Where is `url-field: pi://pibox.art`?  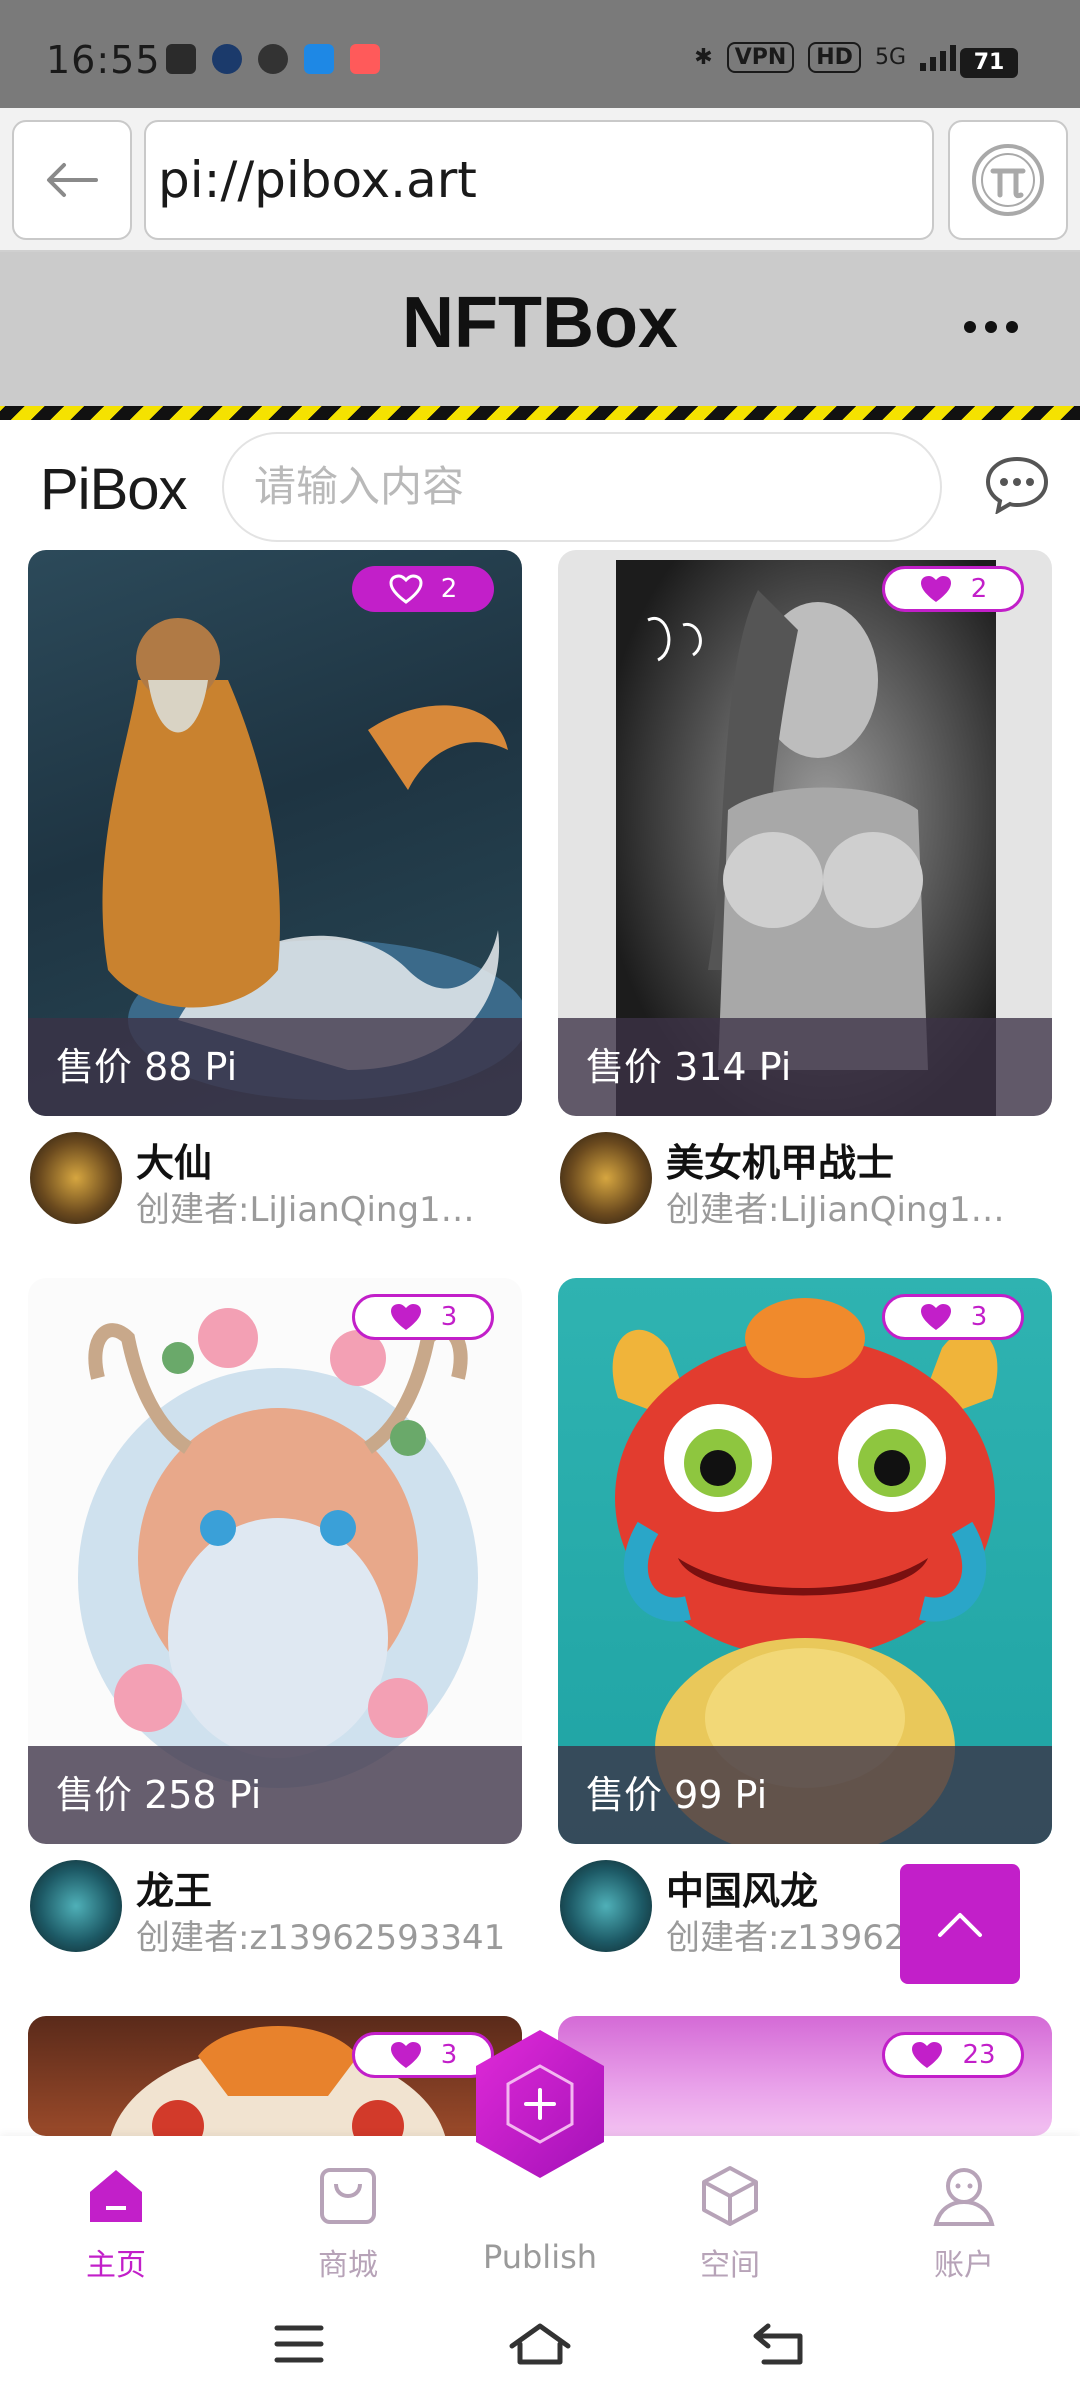 url-field: pi://pibox.art is located at coordinates (539, 180).